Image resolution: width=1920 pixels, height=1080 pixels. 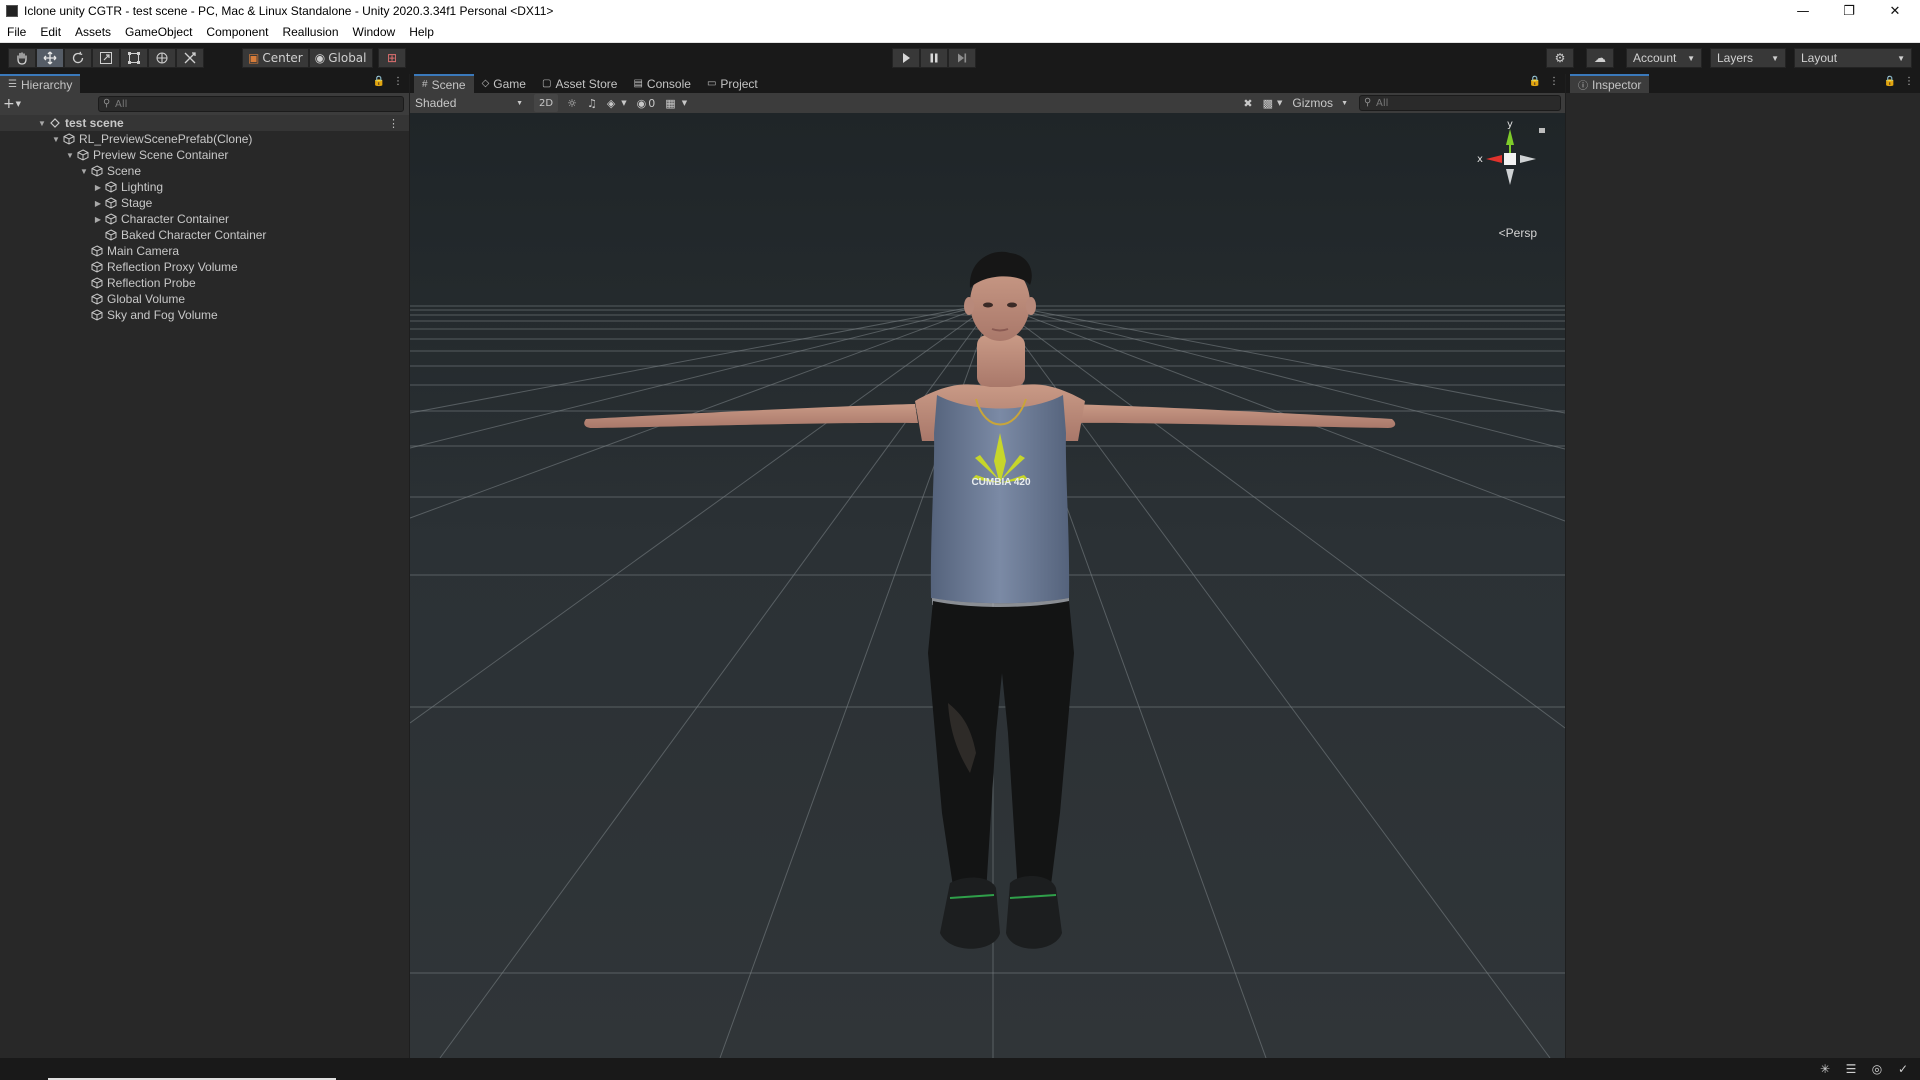 I want to click on hierarchy-item: ▼ Preview Scene Container, so click(x=204, y=155).